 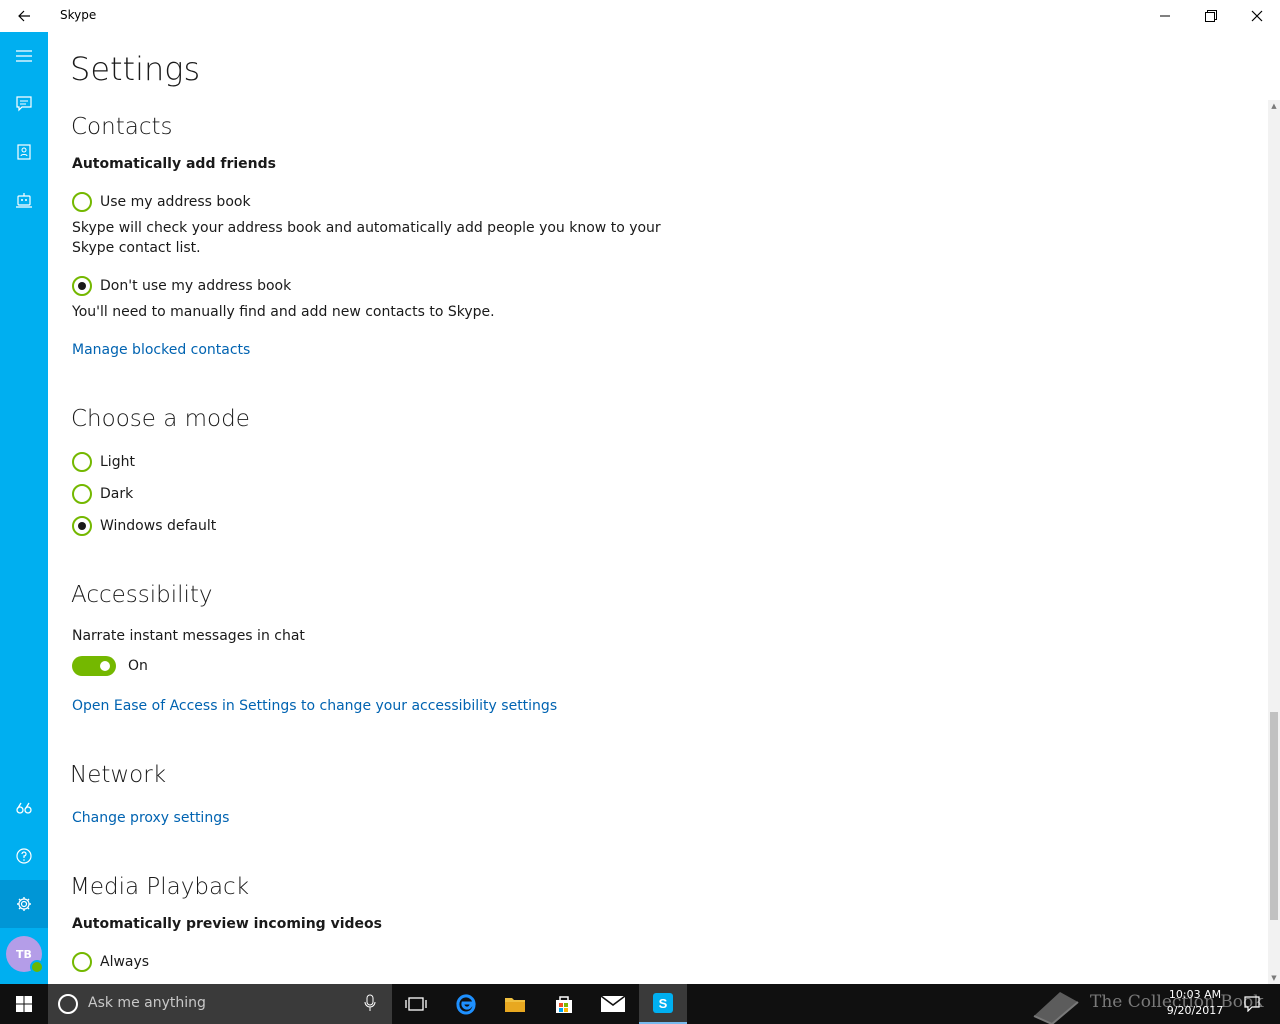 I want to click on window-title: Skype, so click(x=78, y=15).